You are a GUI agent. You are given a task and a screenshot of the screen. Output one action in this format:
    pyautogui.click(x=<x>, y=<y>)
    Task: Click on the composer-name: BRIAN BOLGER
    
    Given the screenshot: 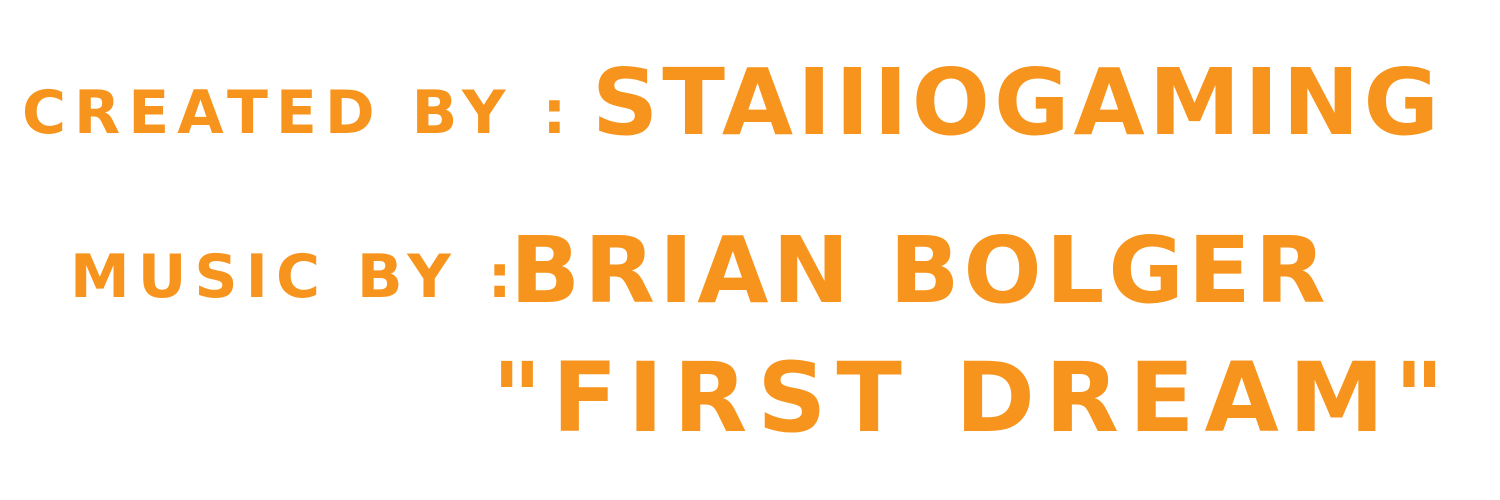 What is the action you would take?
    pyautogui.click(x=920, y=270)
    